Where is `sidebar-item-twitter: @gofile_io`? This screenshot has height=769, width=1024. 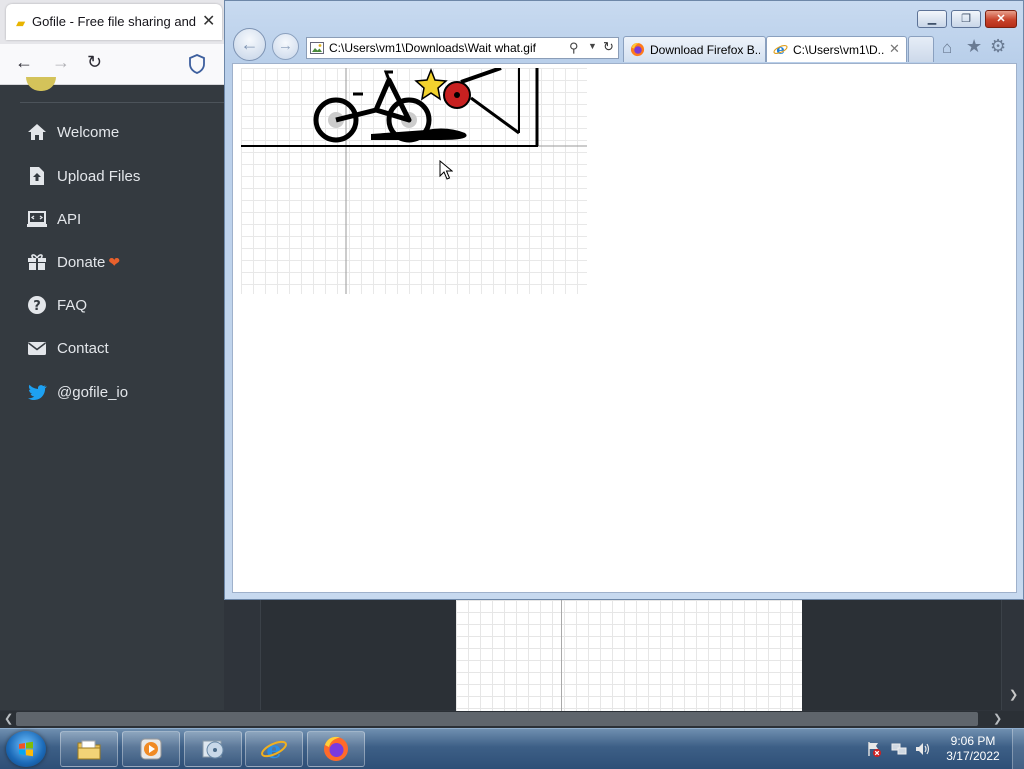
sidebar-item-twitter: @gofile_io is located at coordinates (126, 392).